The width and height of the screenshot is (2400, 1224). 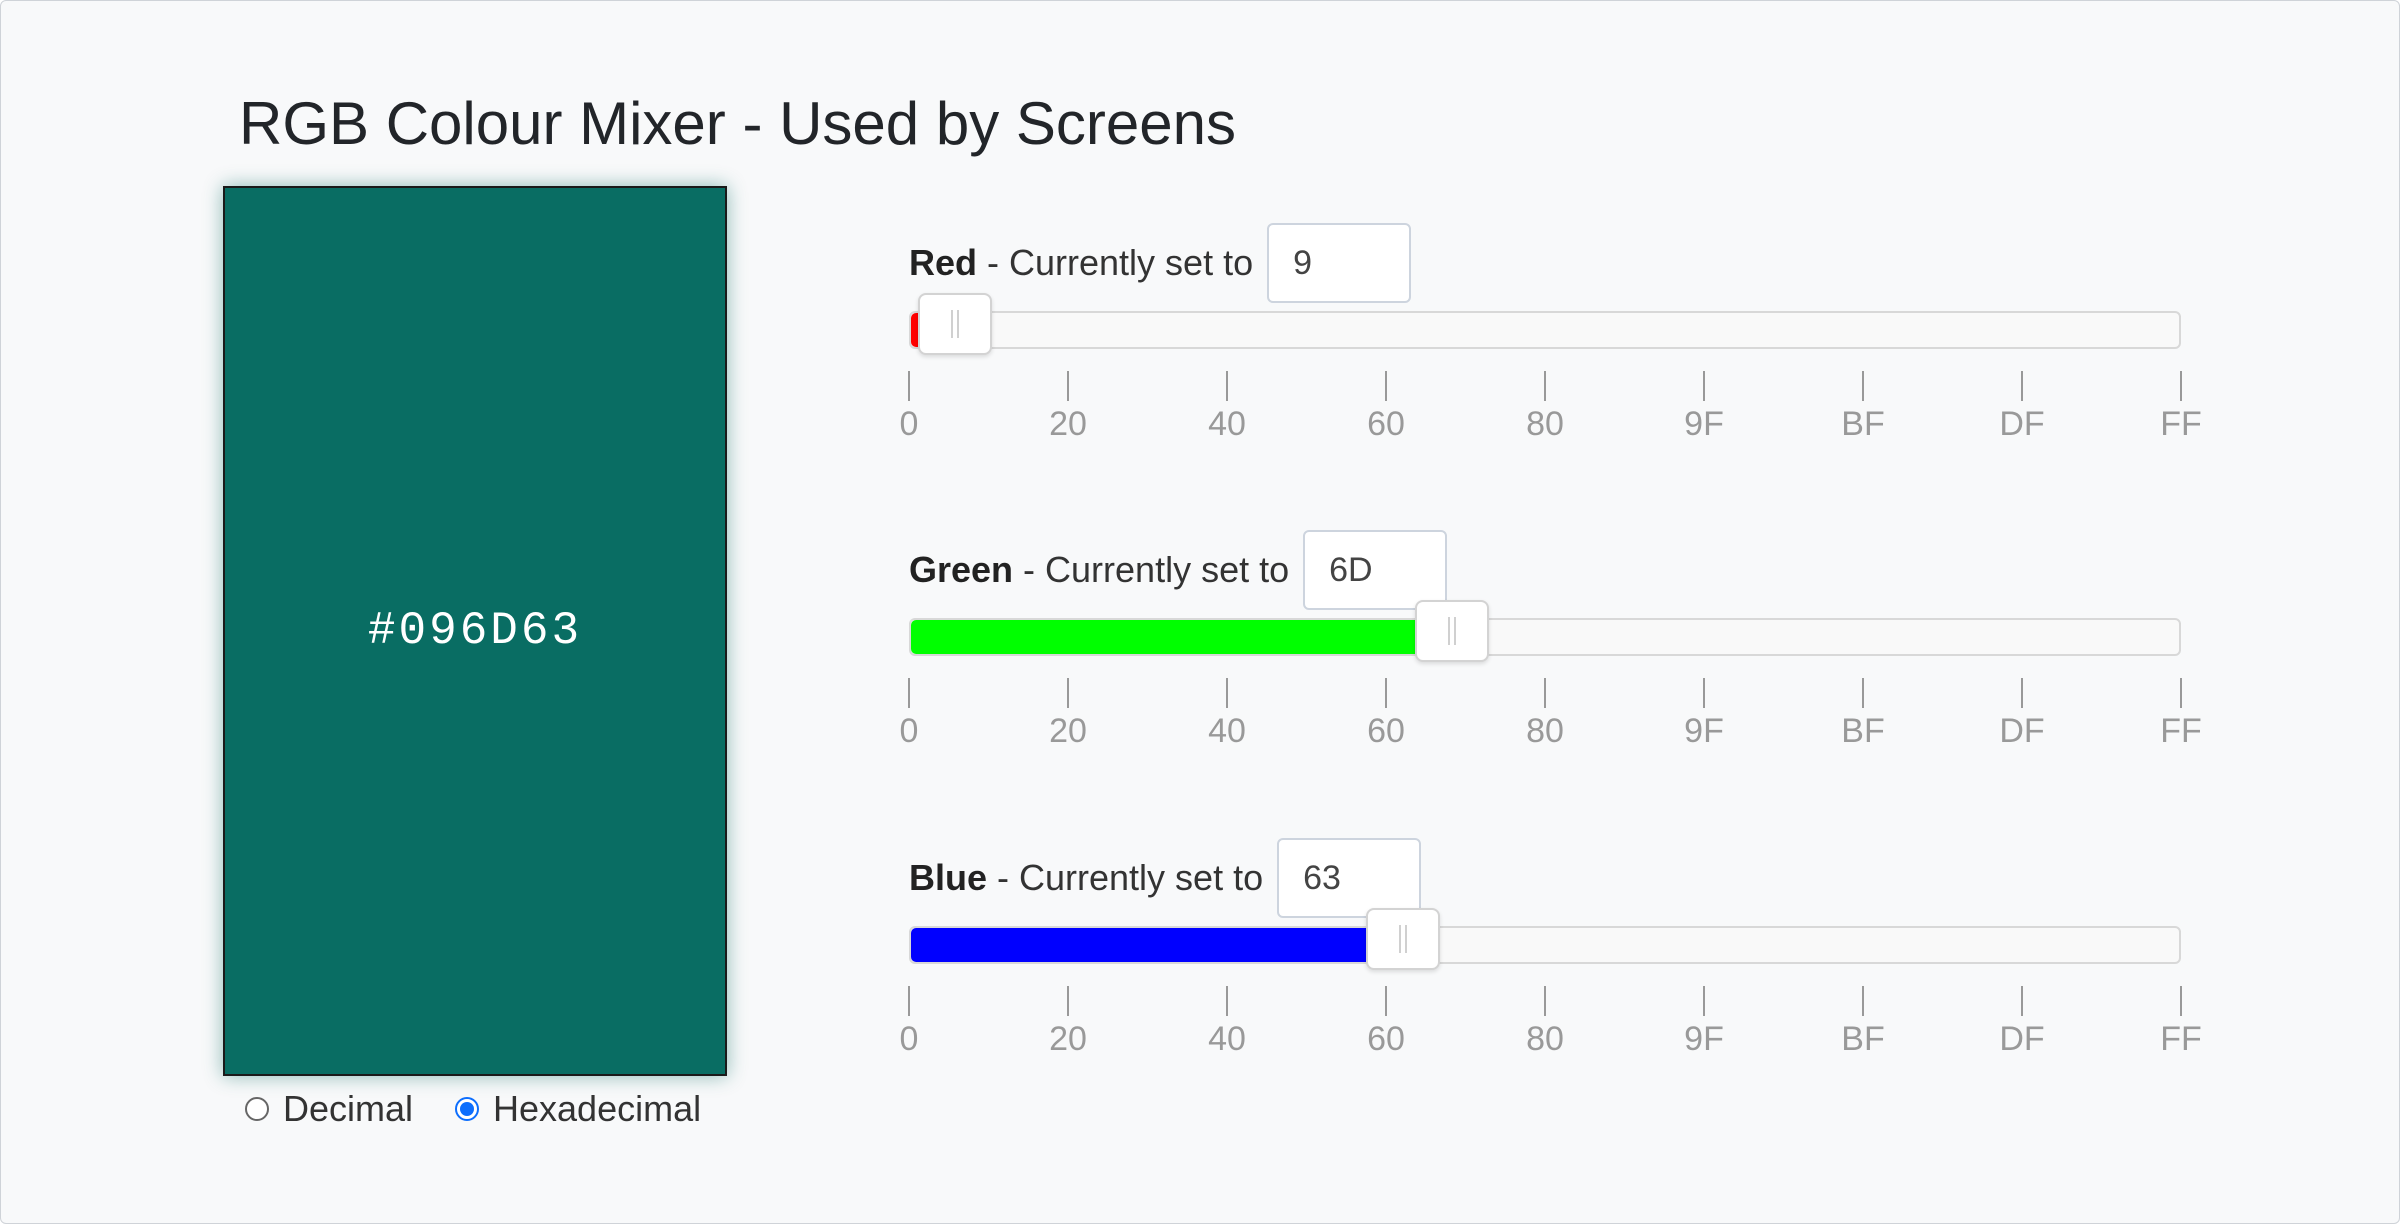 I want to click on red-slider-scale: 0 20 40 60 80 9F BF DF FF, so click(x=1551, y=411).